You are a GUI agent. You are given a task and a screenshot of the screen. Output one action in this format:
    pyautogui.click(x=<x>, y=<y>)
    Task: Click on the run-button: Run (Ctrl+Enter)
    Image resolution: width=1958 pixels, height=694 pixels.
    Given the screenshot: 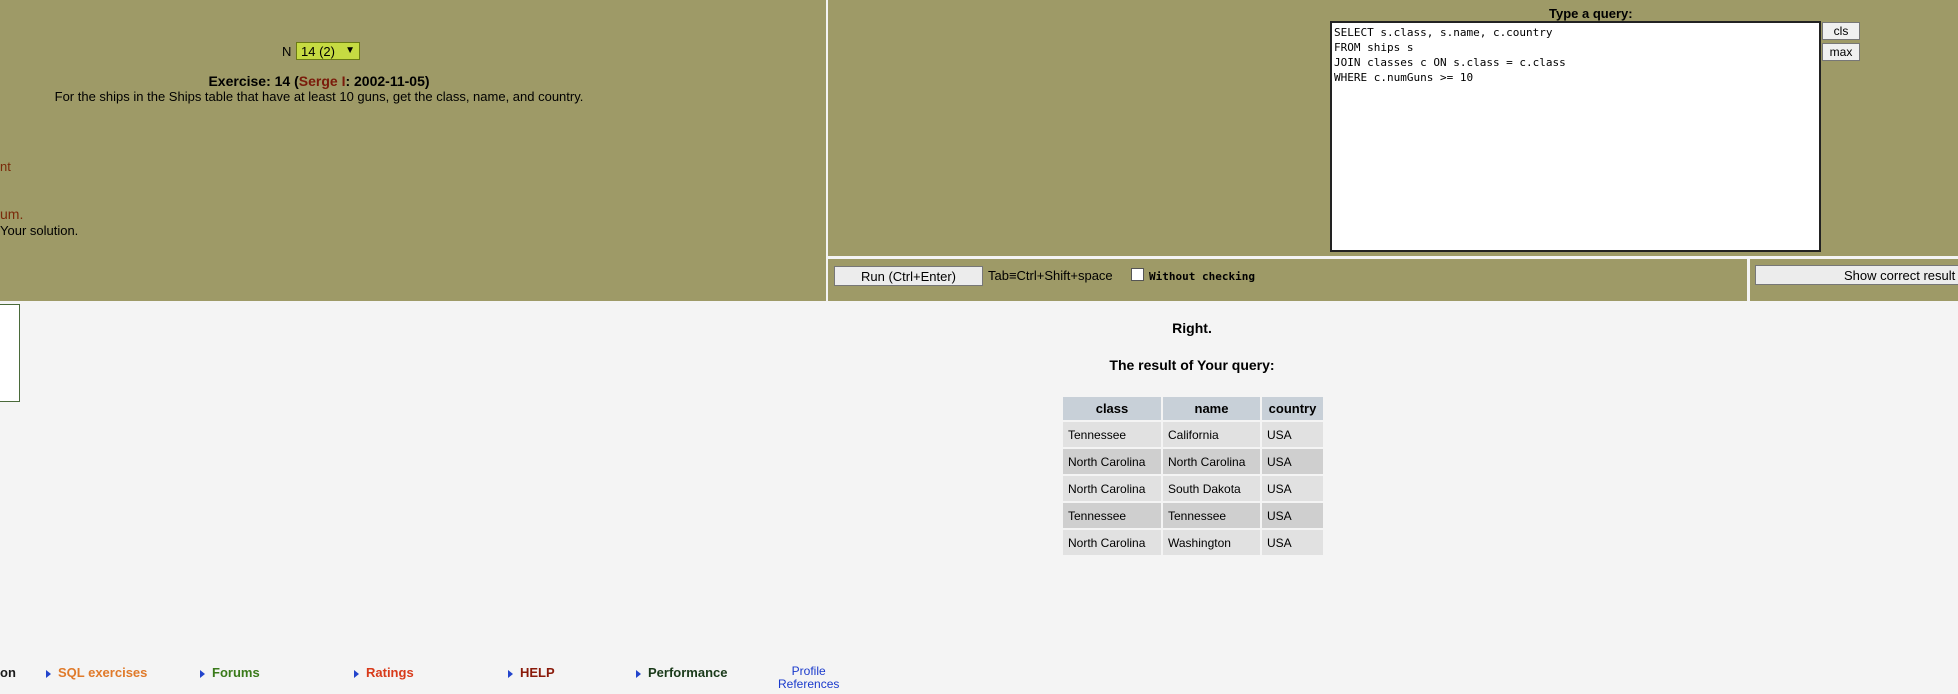 What is the action you would take?
    pyautogui.click(x=908, y=276)
    